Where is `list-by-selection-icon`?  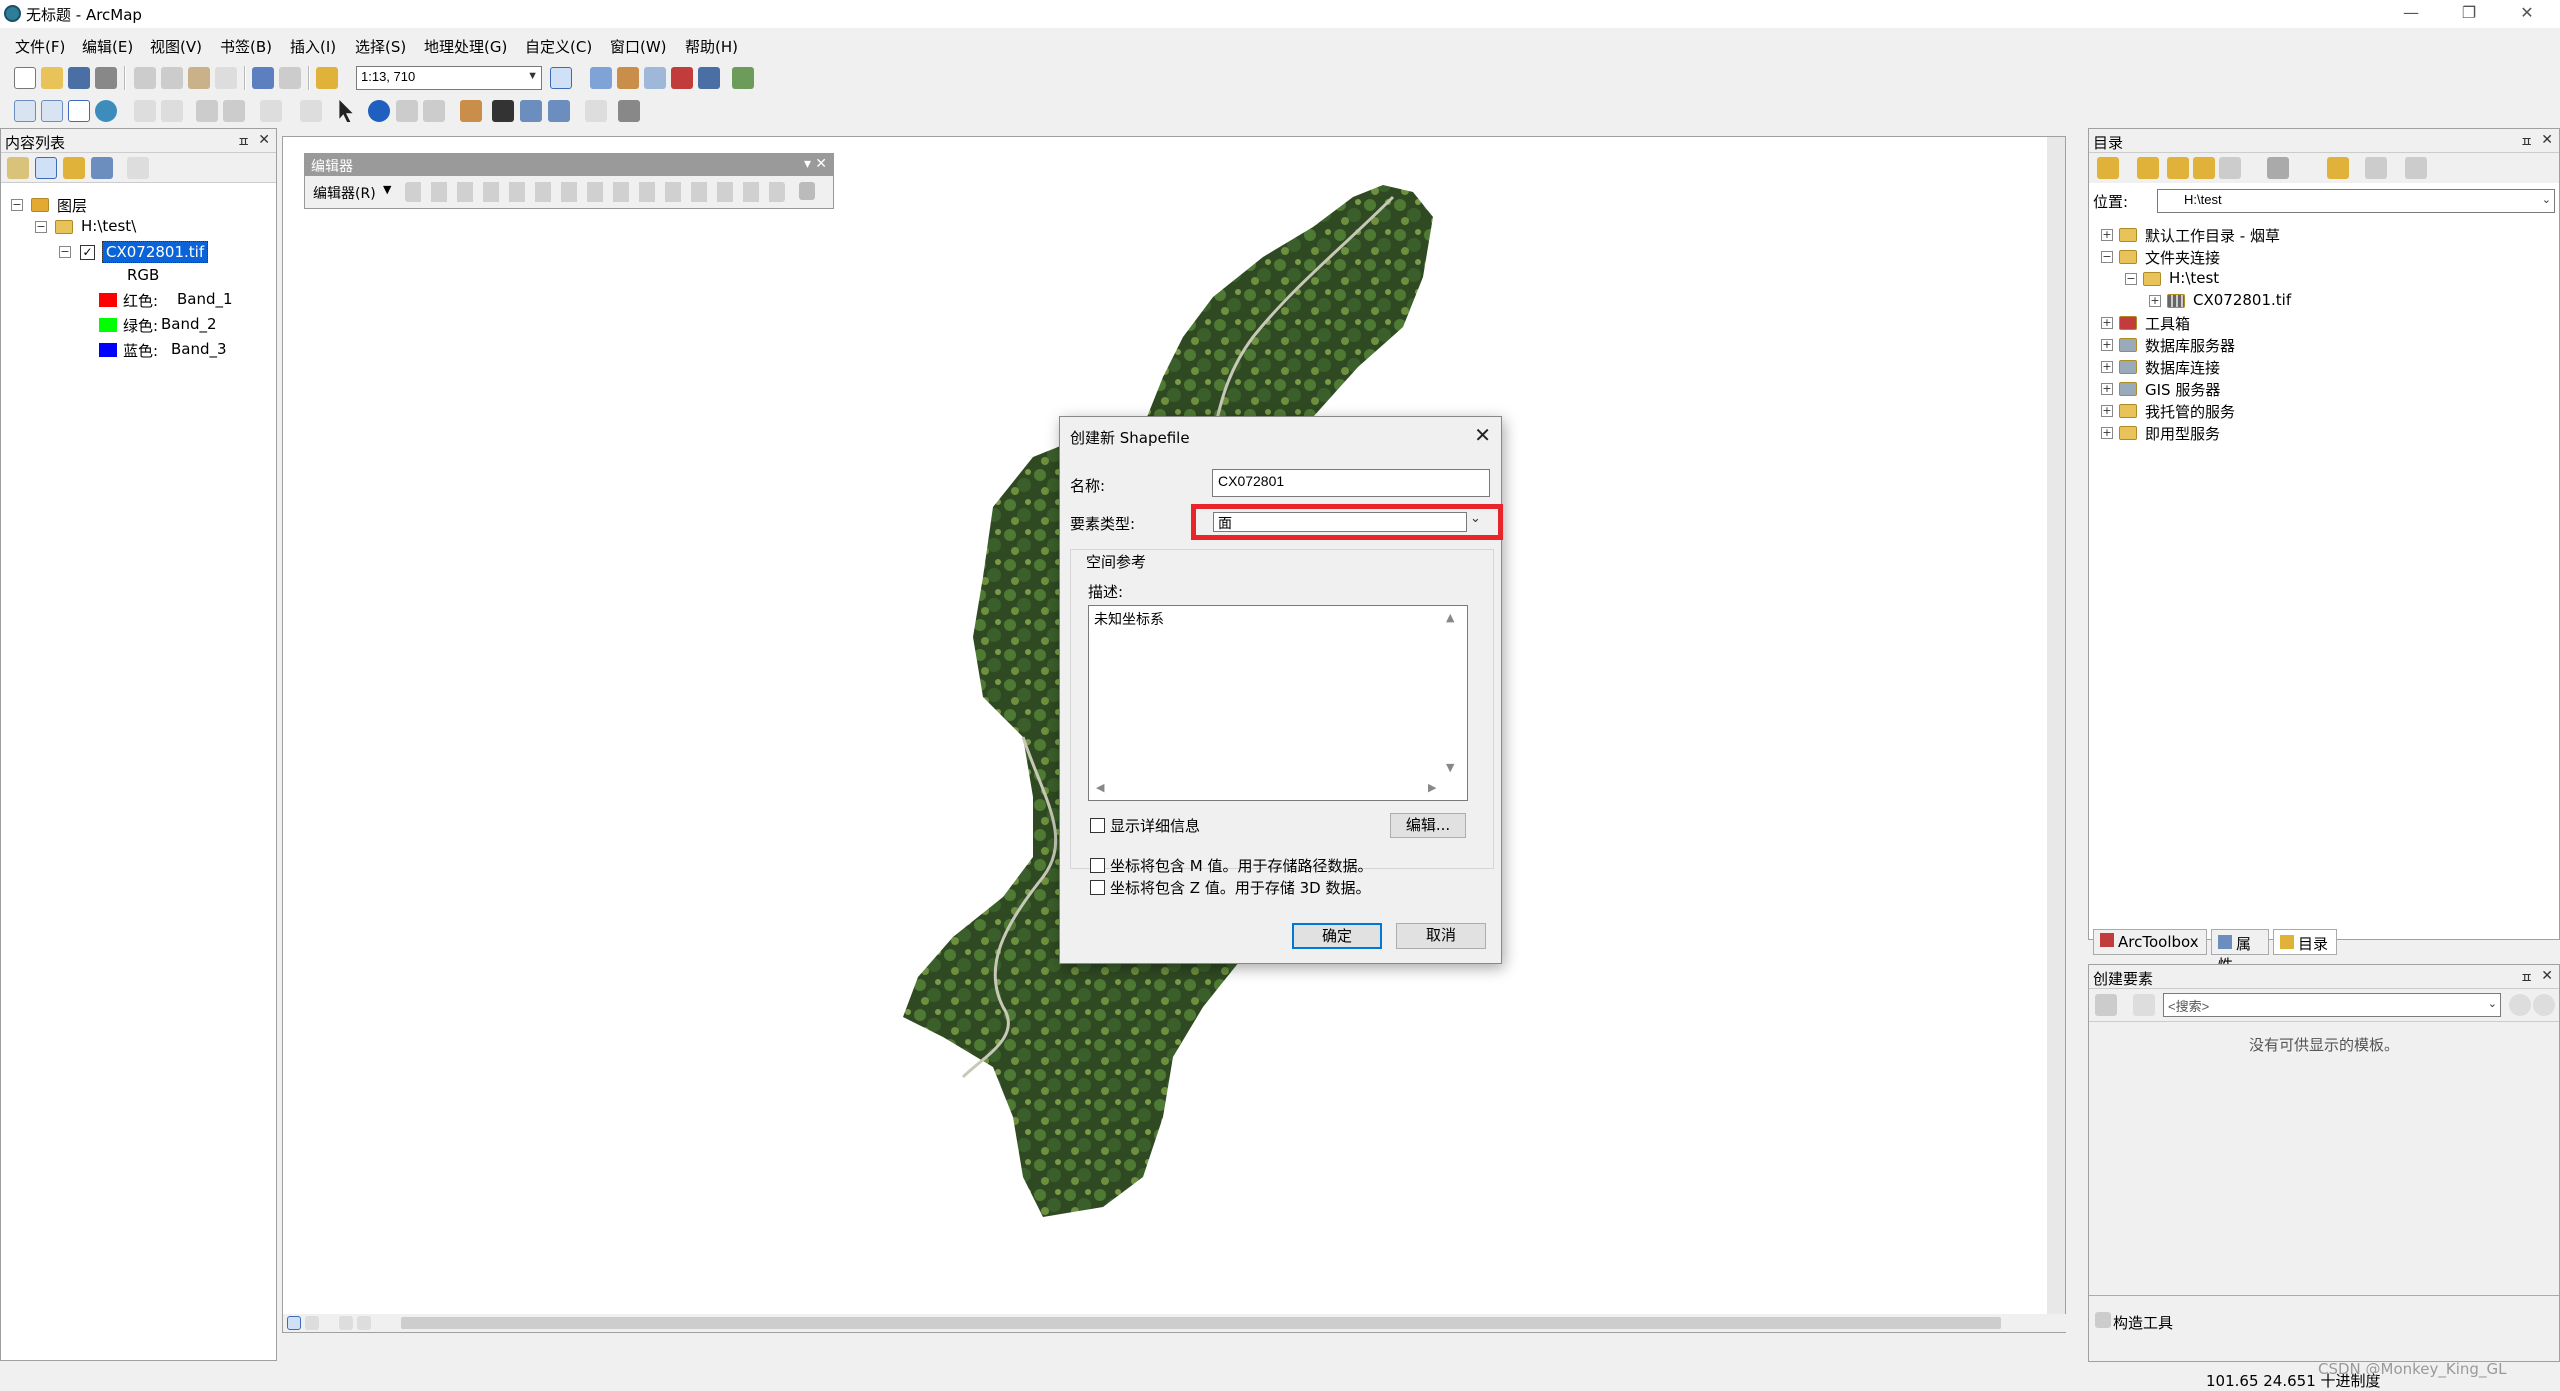 list-by-selection-icon is located at coordinates (102, 168).